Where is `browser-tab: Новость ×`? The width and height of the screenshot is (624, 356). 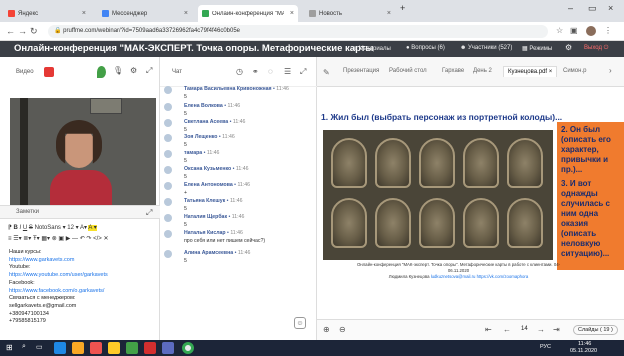
browser-tab: Новость × is located at coordinates (350, 13).